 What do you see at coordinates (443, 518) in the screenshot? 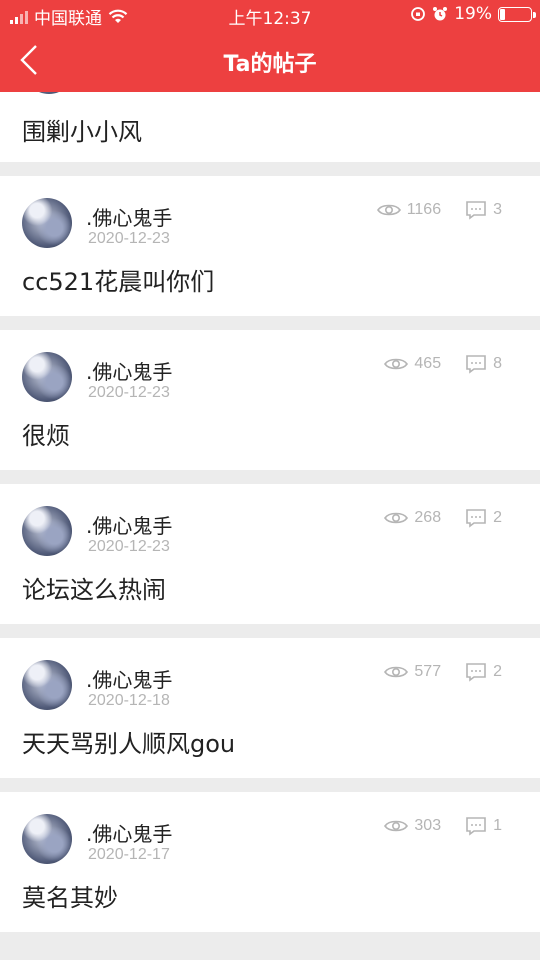
I see `post-stats: 268 2` at bounding box center [443, 518].